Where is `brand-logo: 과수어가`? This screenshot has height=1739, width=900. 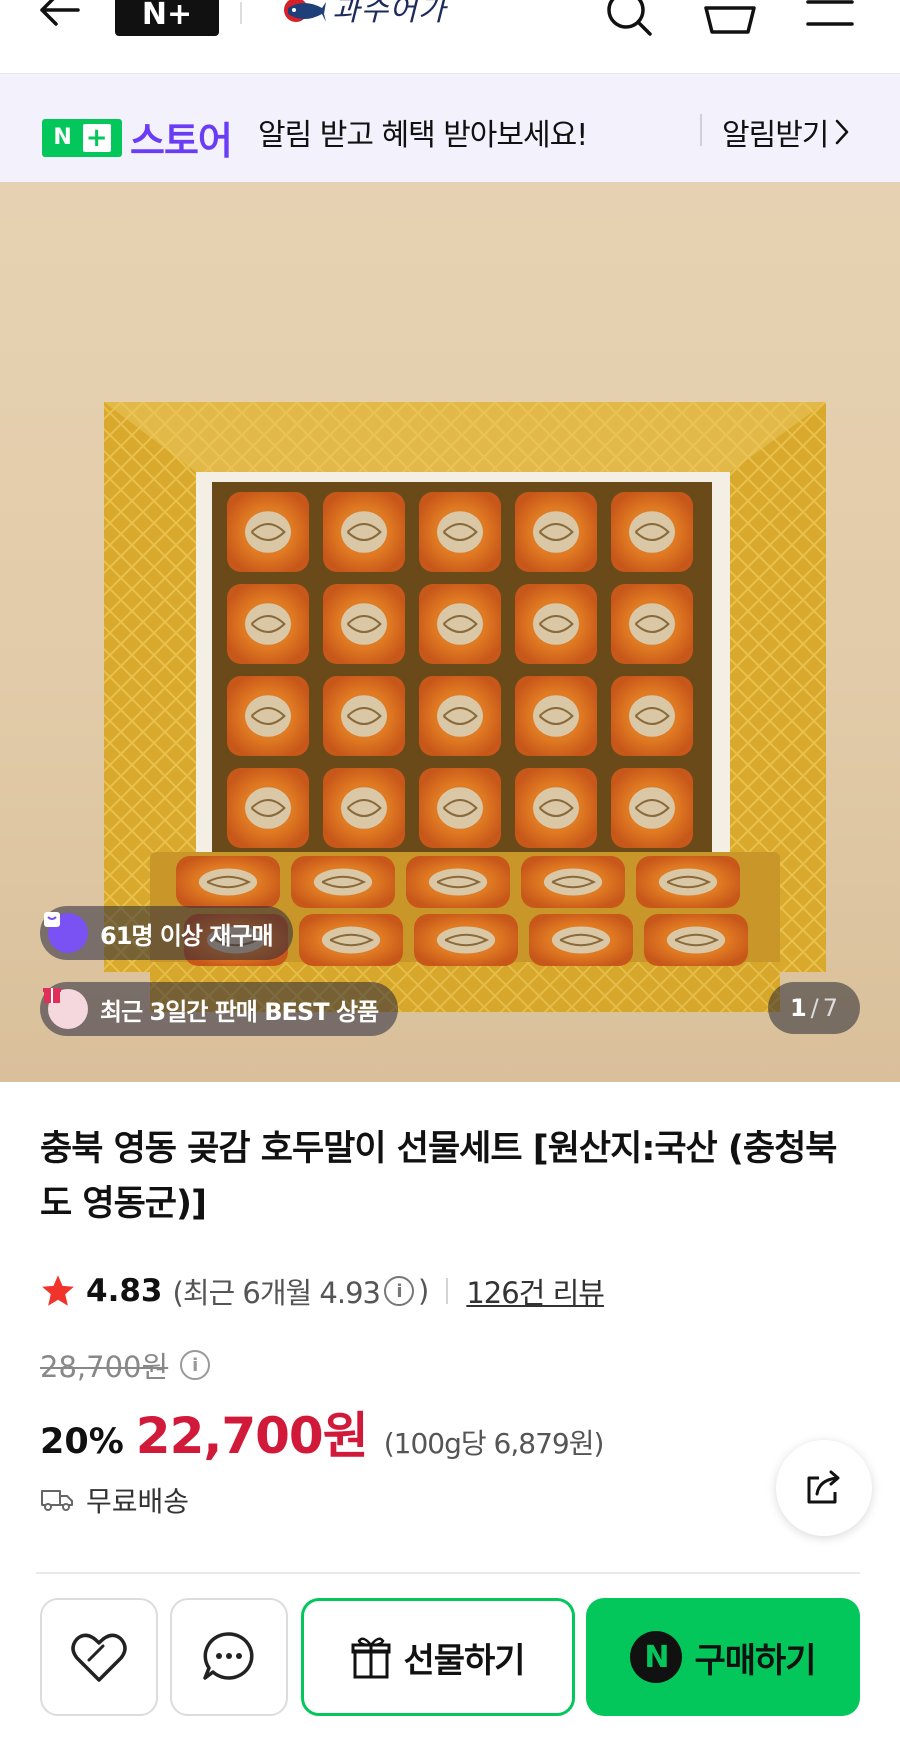 brand-logo: 과수어가 is located at coordinates (364, 17).